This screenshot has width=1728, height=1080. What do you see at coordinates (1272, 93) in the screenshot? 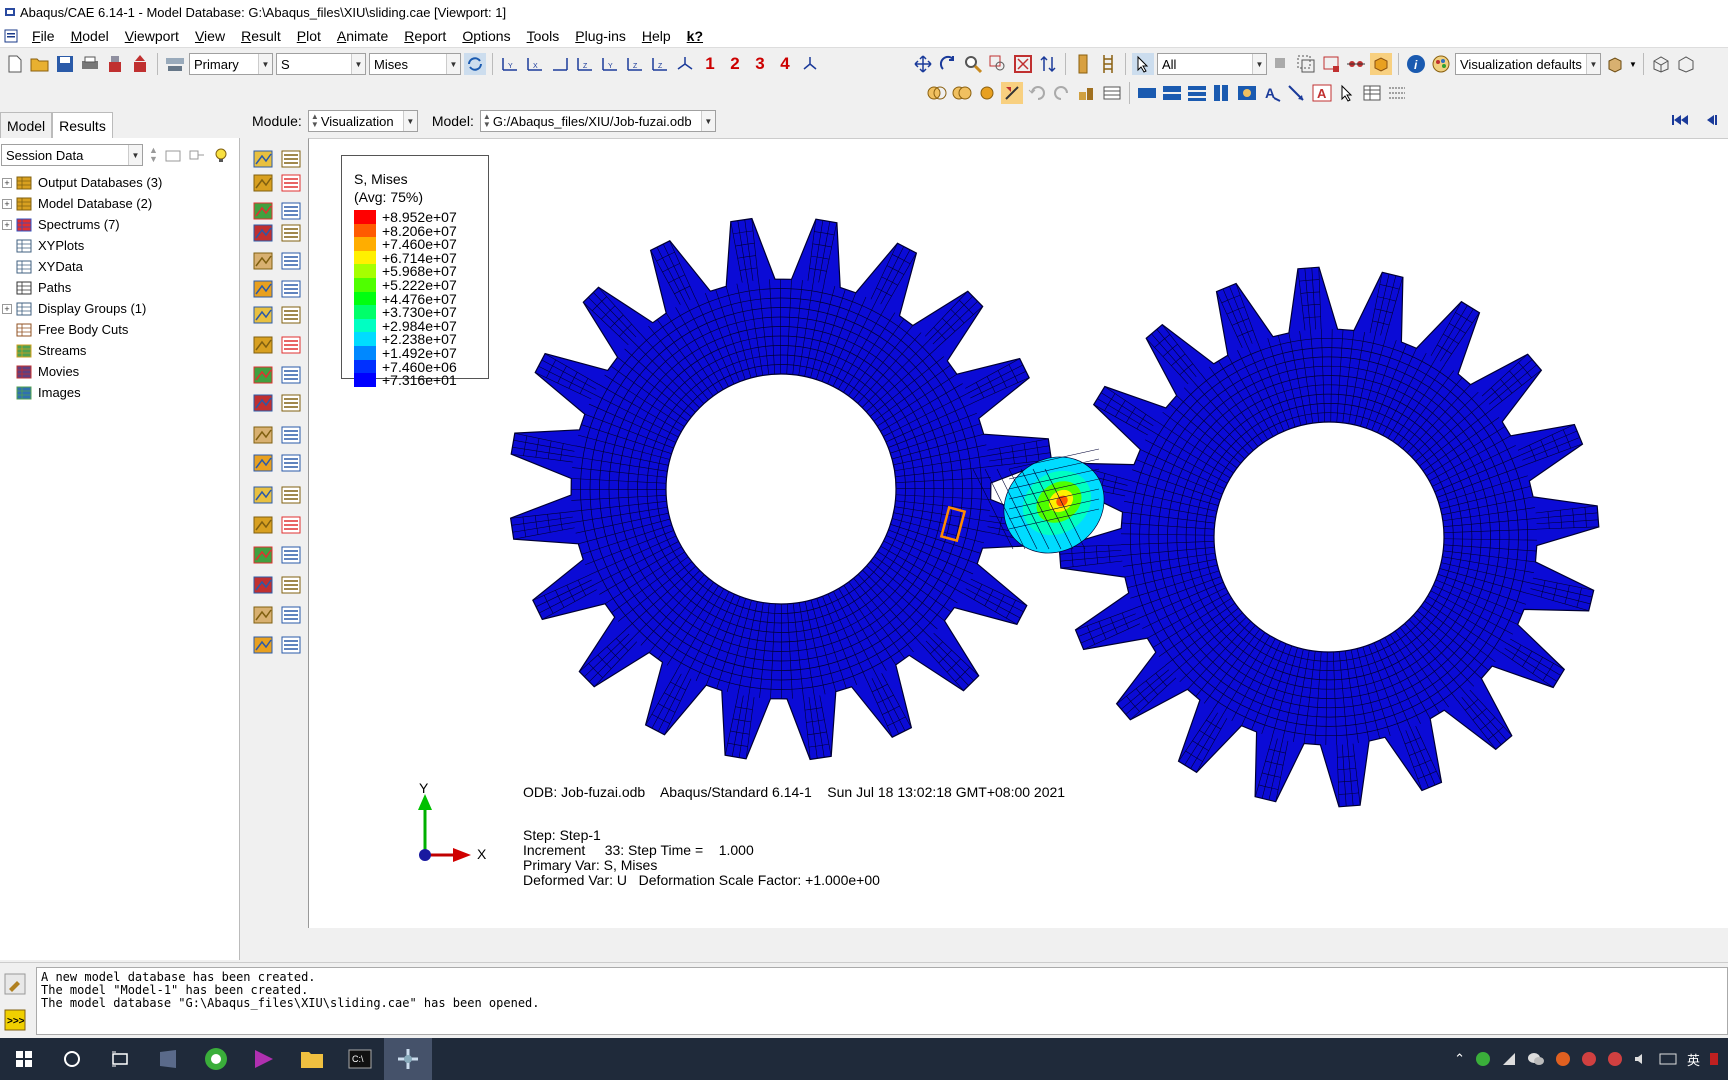
I see `annotation-text-icon: A` at bounding box center [1272, 93].